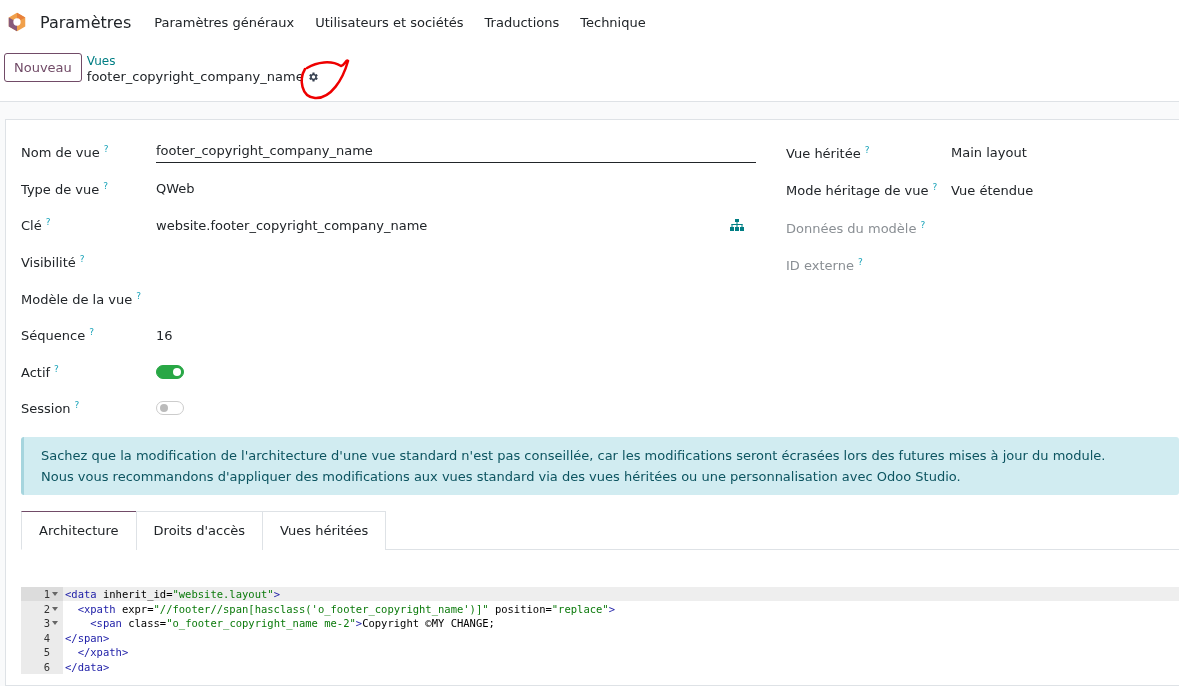 This screenshot has width=1179, height=686. Describe the element at coordinates (53, 262) in the screenshot. I see `field-label: Visibilité $^{?}$` at that location.